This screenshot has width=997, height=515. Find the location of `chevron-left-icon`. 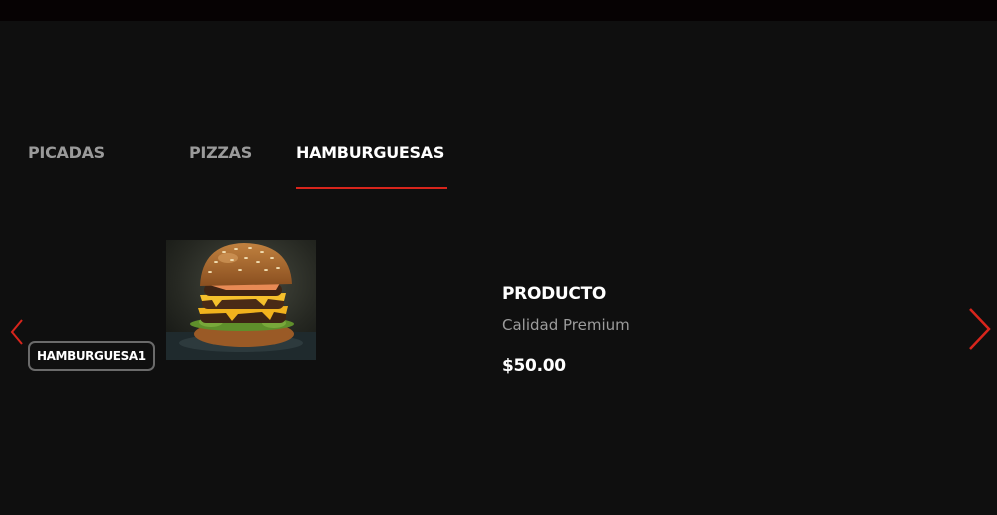

chevron-left-icon is located at coordinates (16, 332).